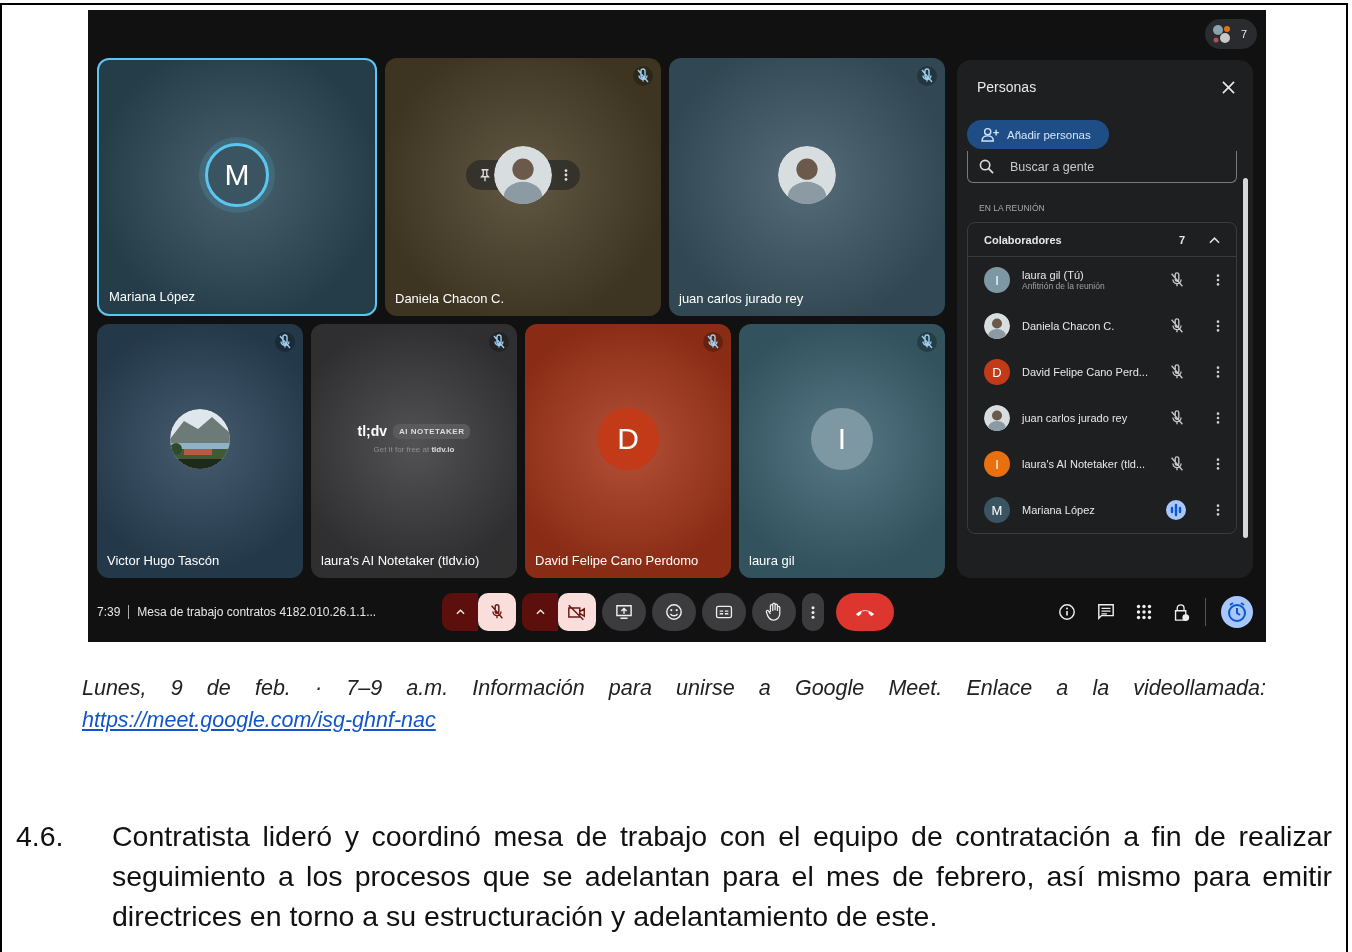 The image size is (1352, 952). I want to click on participant-name: Victor Hugo Tascón, so click(163, 561).